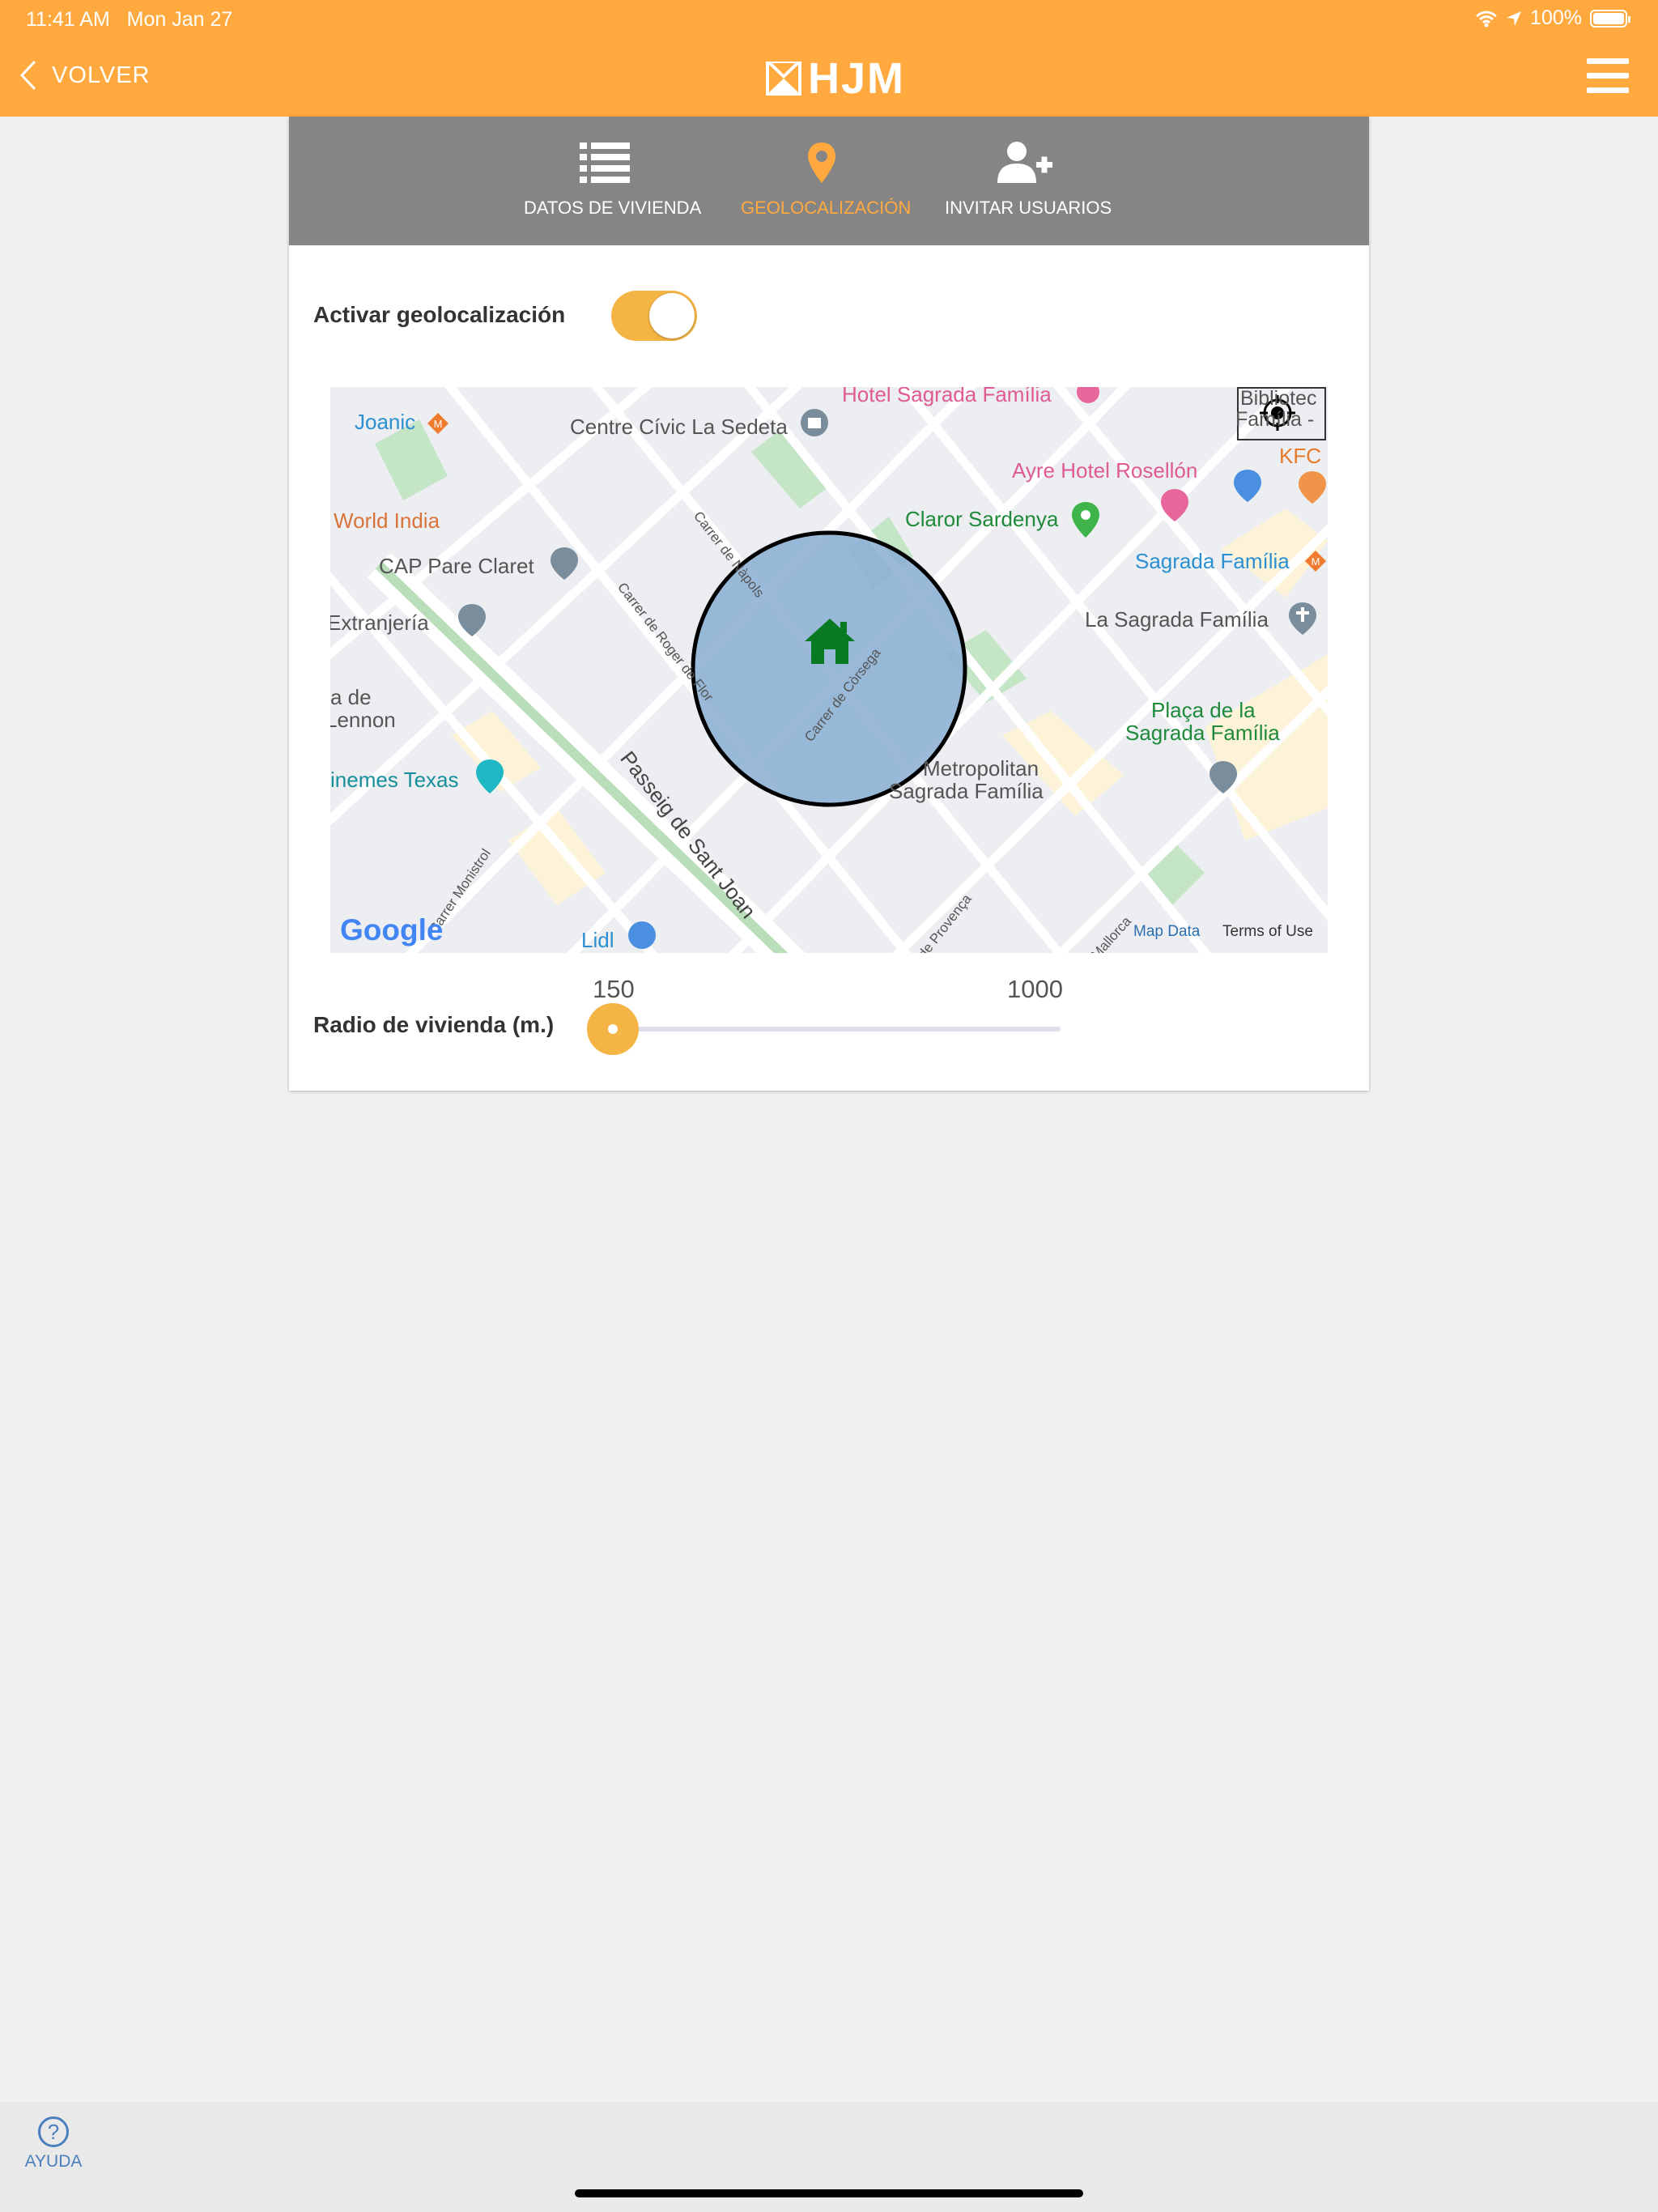 The width and height of the screenshot is (1658, 2212). I want to click on map-pin-icon, so click(821, 163).